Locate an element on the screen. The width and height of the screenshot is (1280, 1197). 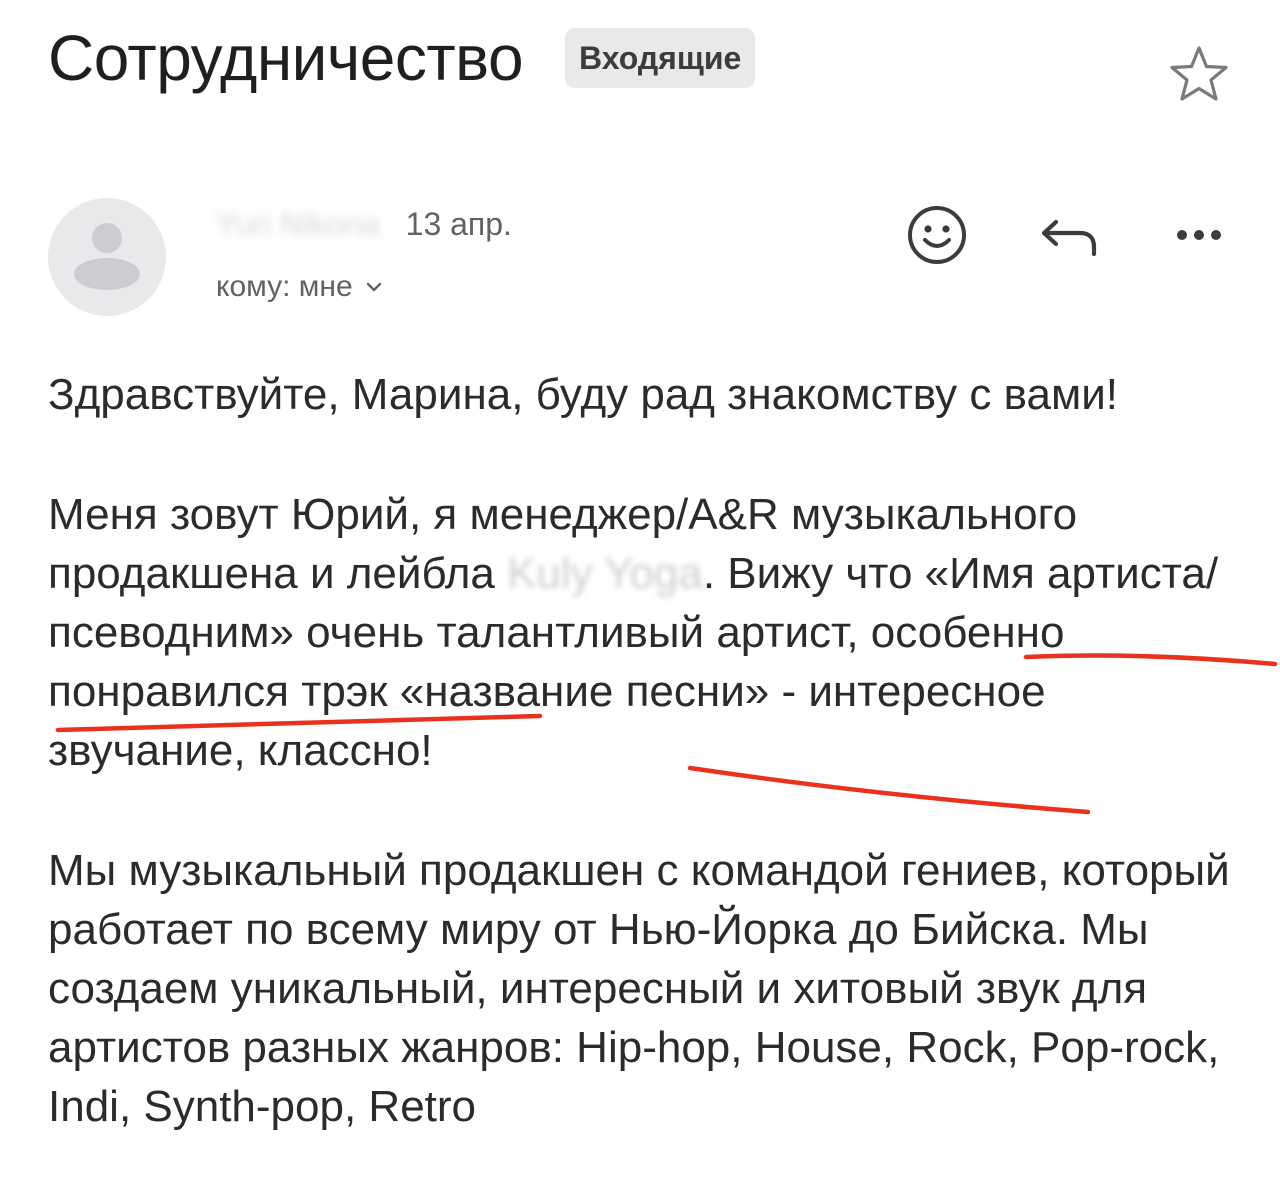
default-avatar-icon is located at coordinates (107, 256).